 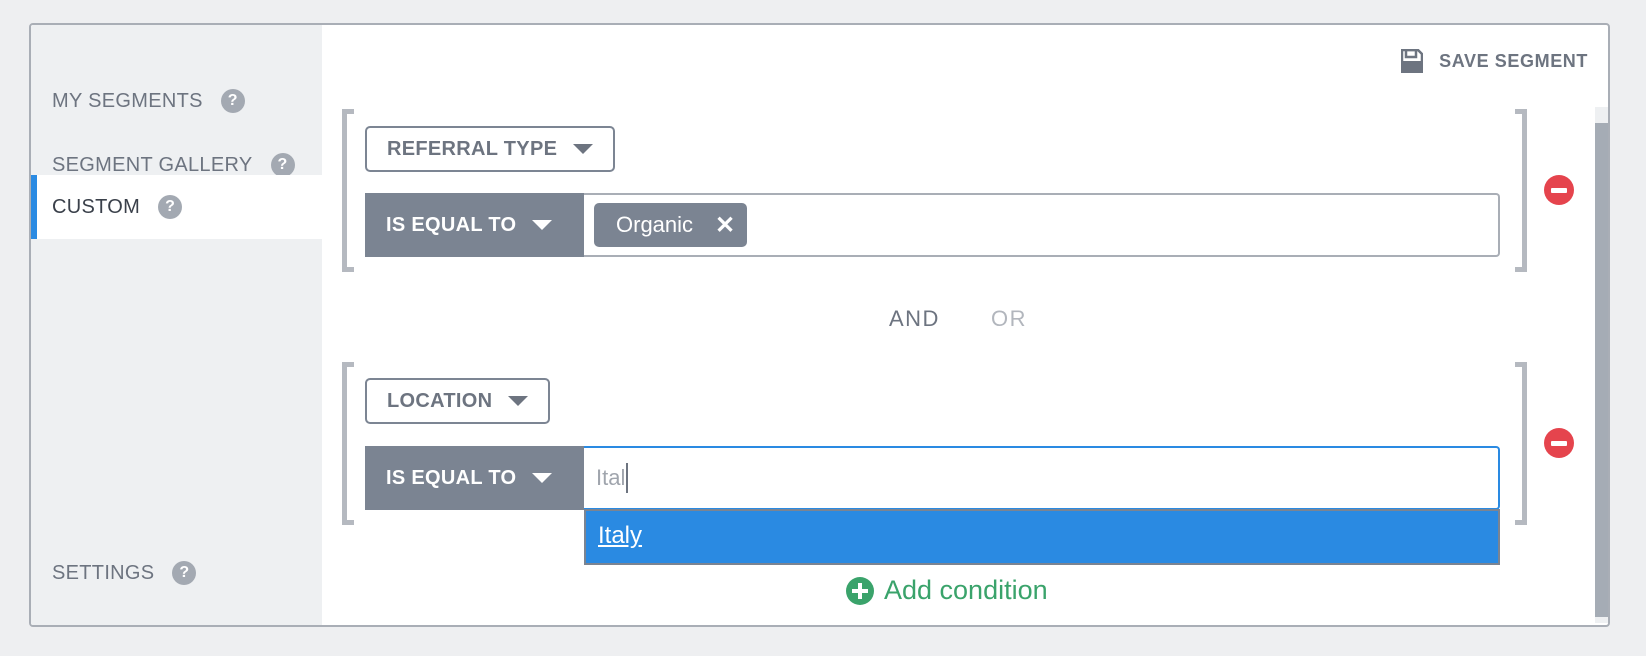 What do you see at coordinates (440, 400) in the screenshot?
I see `dimension-label: LOCATION` at bounding box center [440, 400].